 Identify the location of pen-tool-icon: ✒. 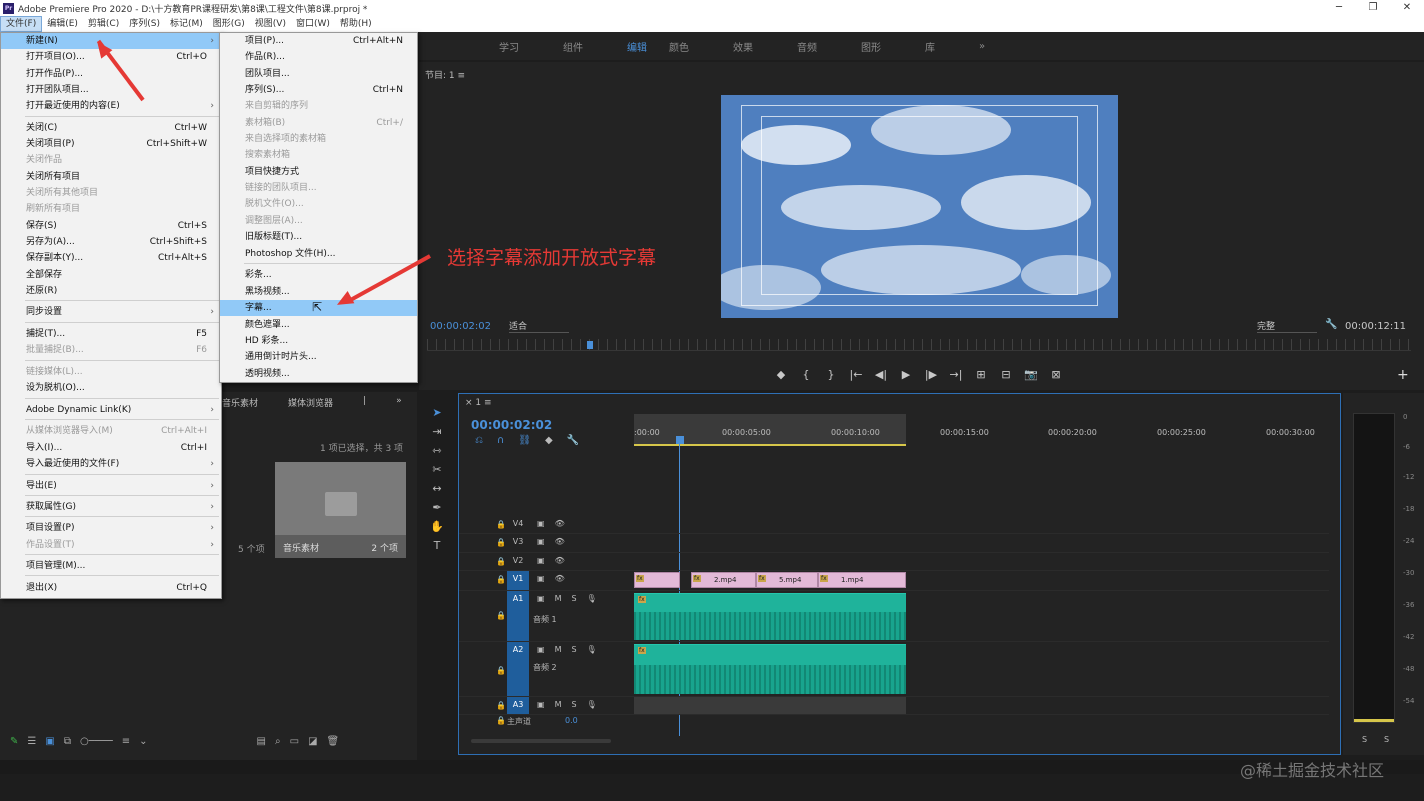
(436, 507).